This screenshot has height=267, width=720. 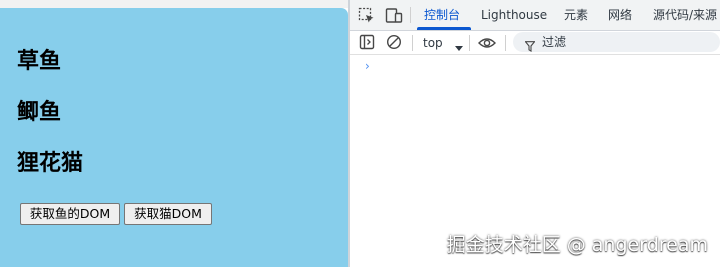 What do you see at coordinates (442, 15) in the screenshot?
I see `tab-console: 控制台` at bounding box center [442, 15].